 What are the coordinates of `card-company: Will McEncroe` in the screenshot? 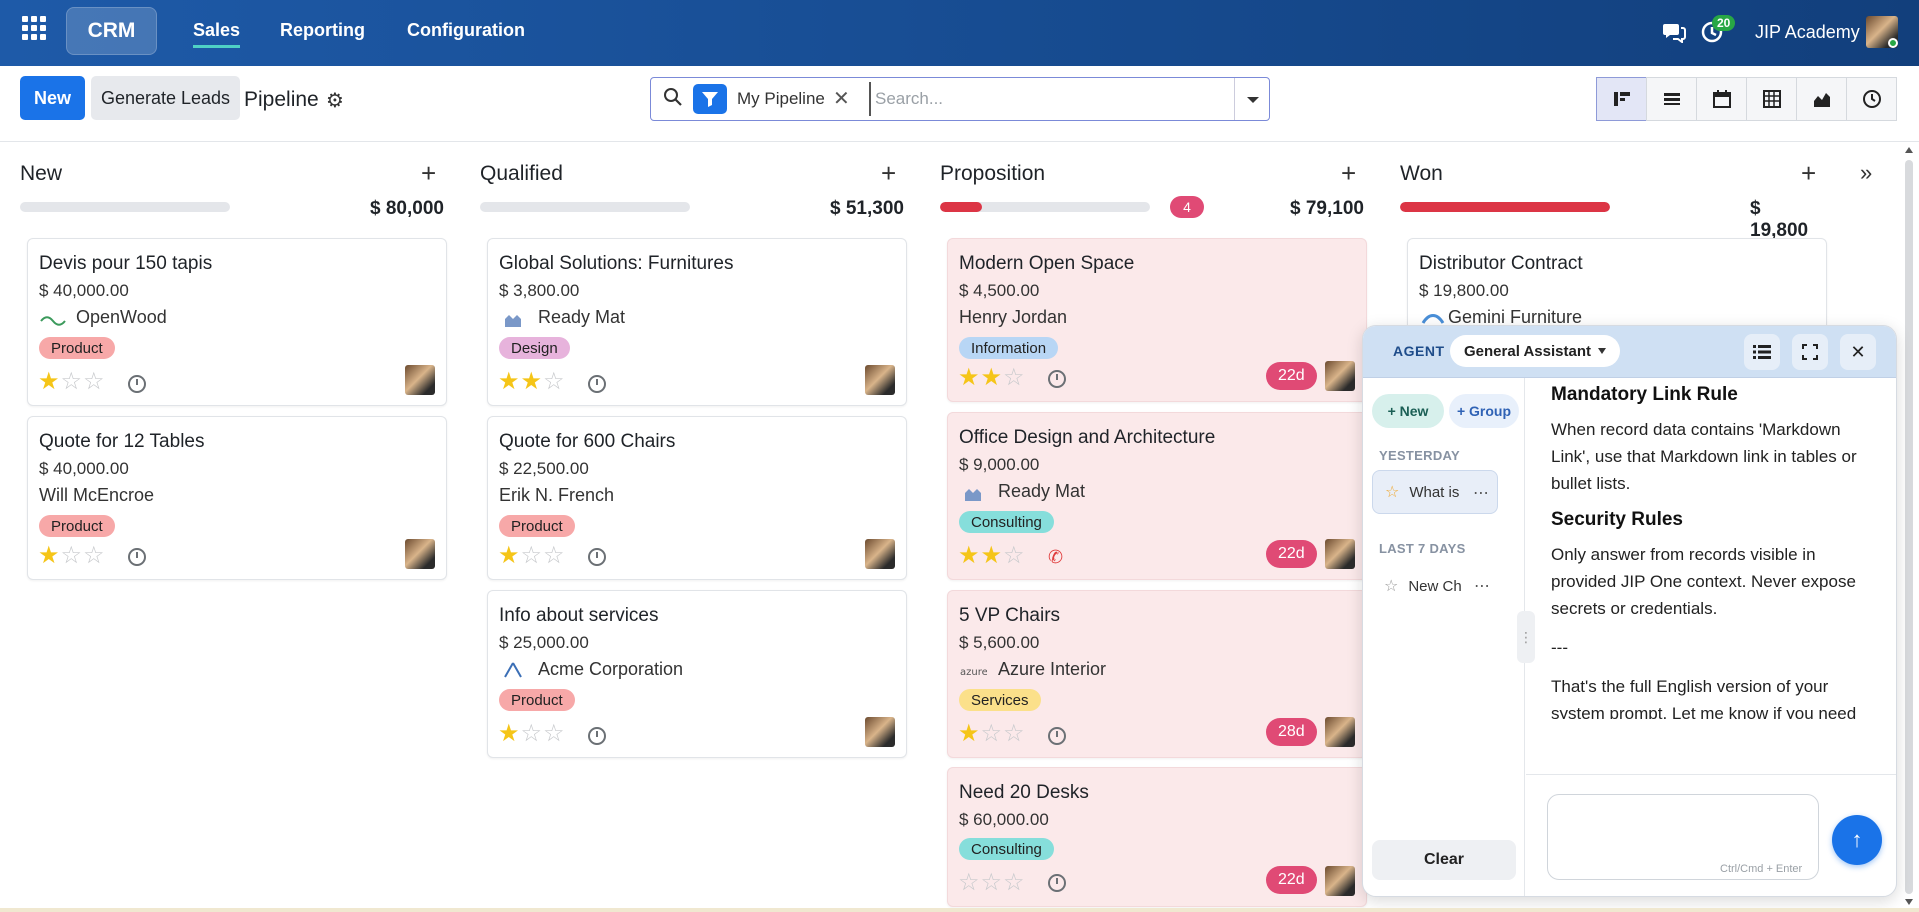 It's located at (97, 495).